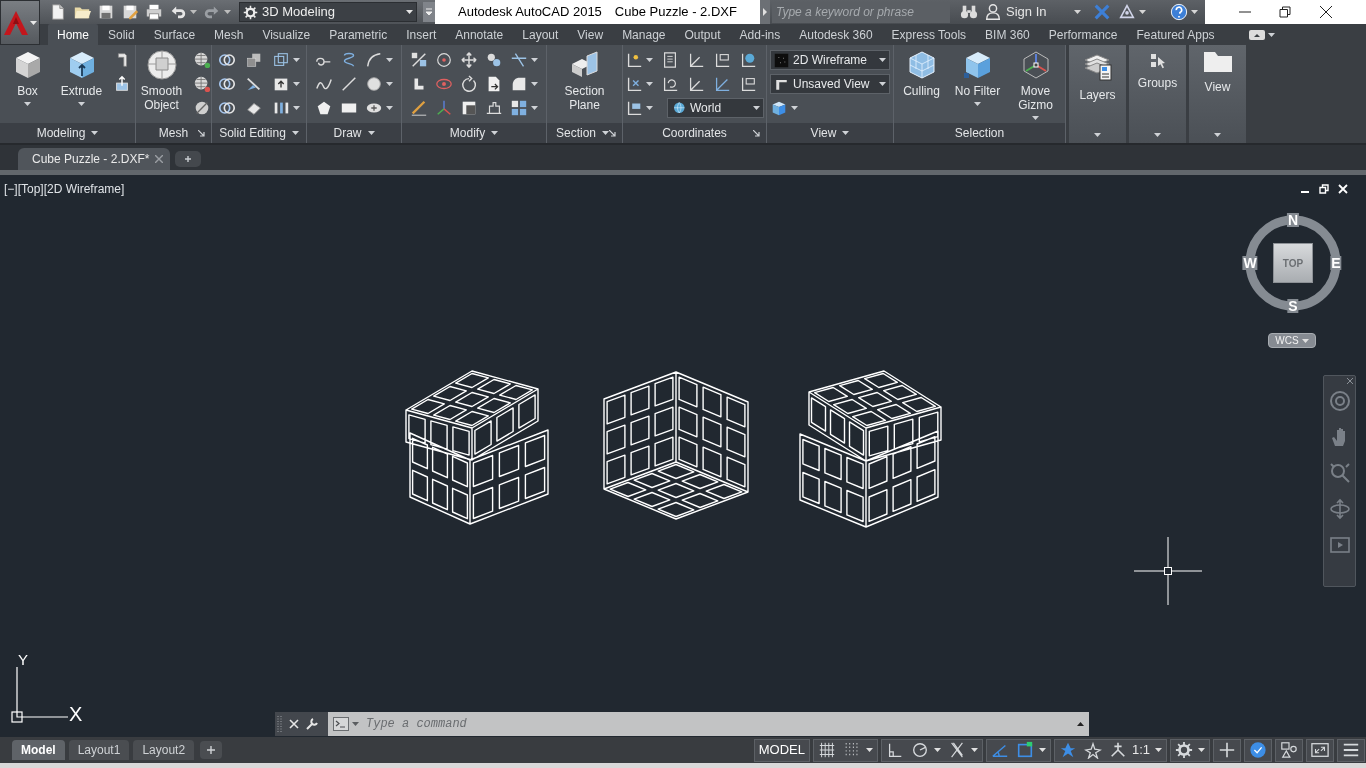 Image resolution: width=1366 pixels, height=768 pixels. Describe the element at coordinates (702, 34) in the screenshot. I see `ribbon-tab: Output` at that location.